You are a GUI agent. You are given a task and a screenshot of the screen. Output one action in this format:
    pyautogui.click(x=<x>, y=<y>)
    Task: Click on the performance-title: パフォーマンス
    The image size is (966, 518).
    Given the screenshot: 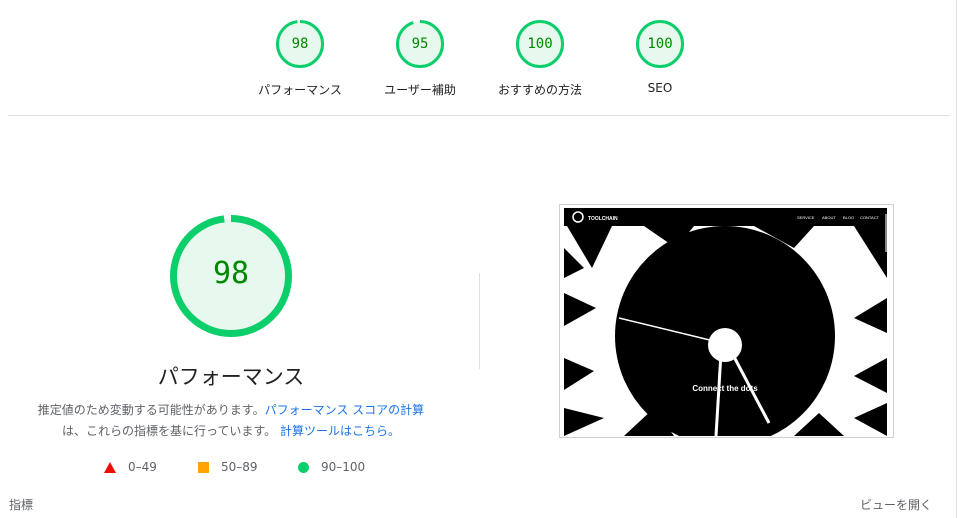 What is the action you would take?
    pyautogui.click(x=231, y=377)
    